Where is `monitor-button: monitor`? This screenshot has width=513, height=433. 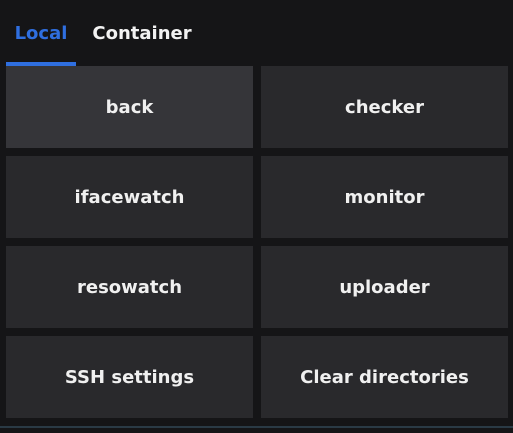
monitor-button: monitor is located at coordinates (384, 197).